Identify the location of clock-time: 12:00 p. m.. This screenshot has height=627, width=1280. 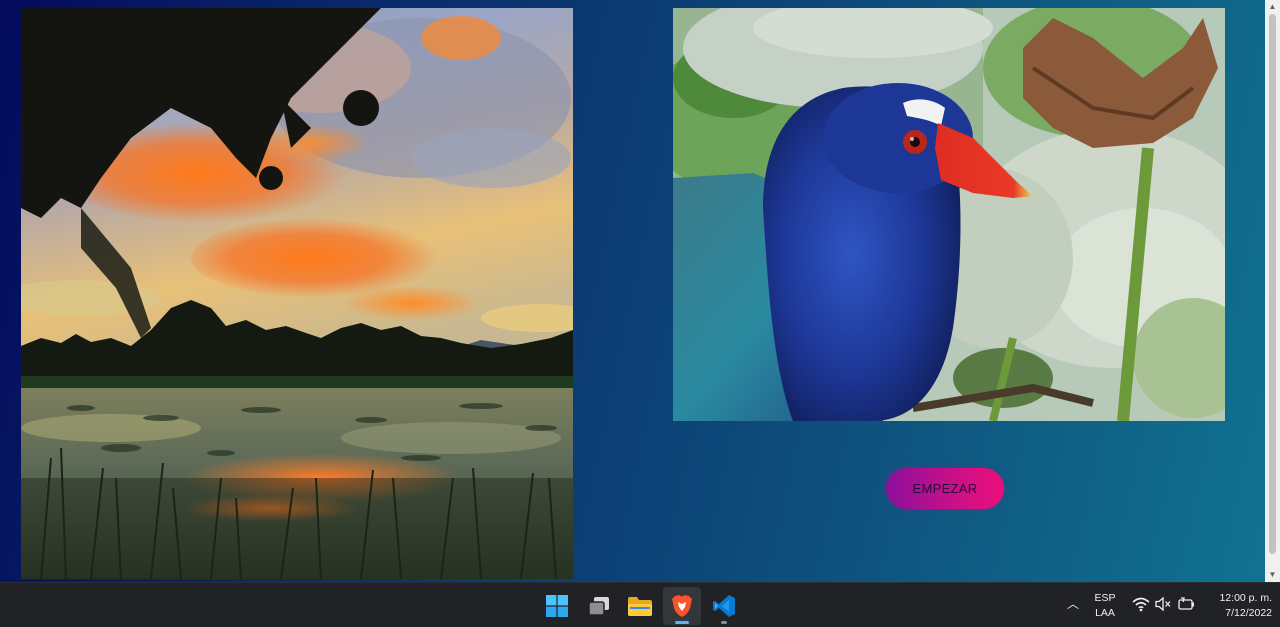
(1245, 598).